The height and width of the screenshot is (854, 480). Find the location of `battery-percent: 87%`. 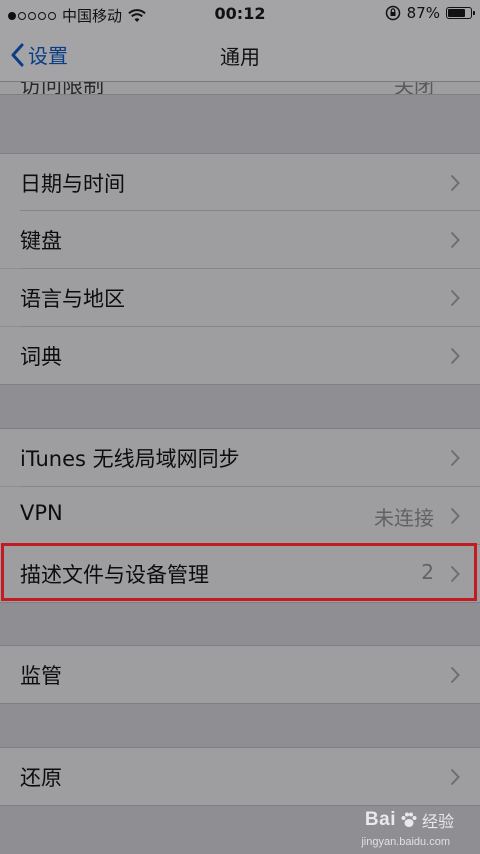

battery-percent: 87% is located at coordinates (423, 13).